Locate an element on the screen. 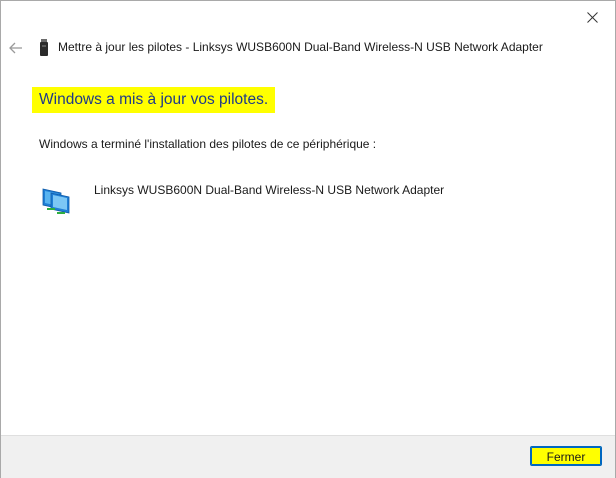 This screenshot has width=616, height=478. usb-device-icon is located at coordinates (44, 47).